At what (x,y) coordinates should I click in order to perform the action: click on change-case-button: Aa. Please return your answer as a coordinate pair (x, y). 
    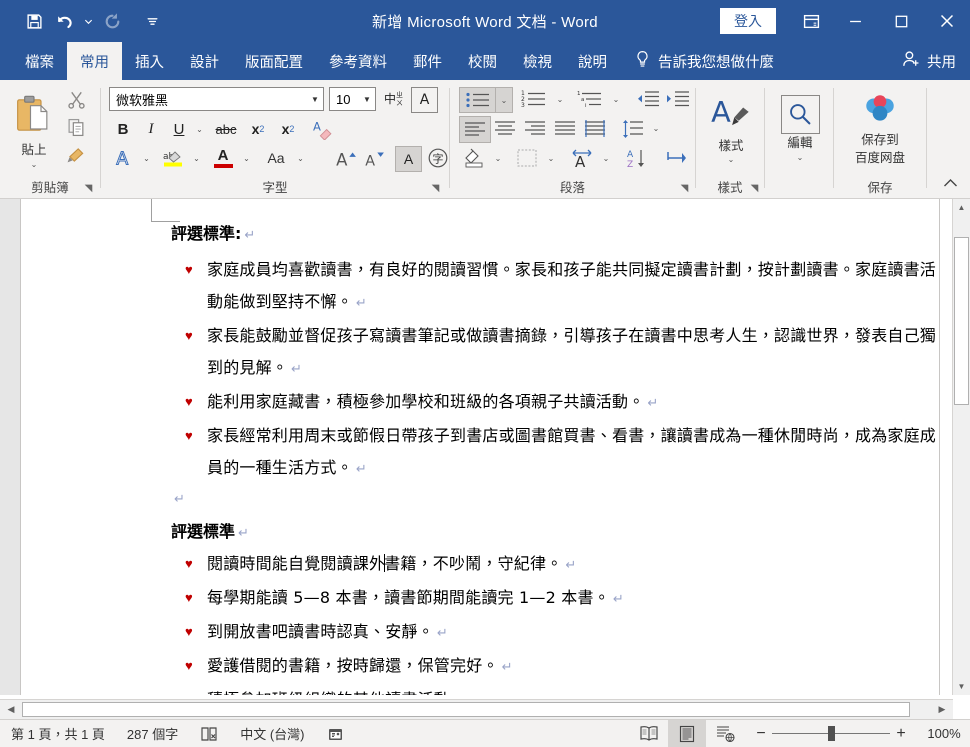
    Looking at the image, I should click on (276, 158).